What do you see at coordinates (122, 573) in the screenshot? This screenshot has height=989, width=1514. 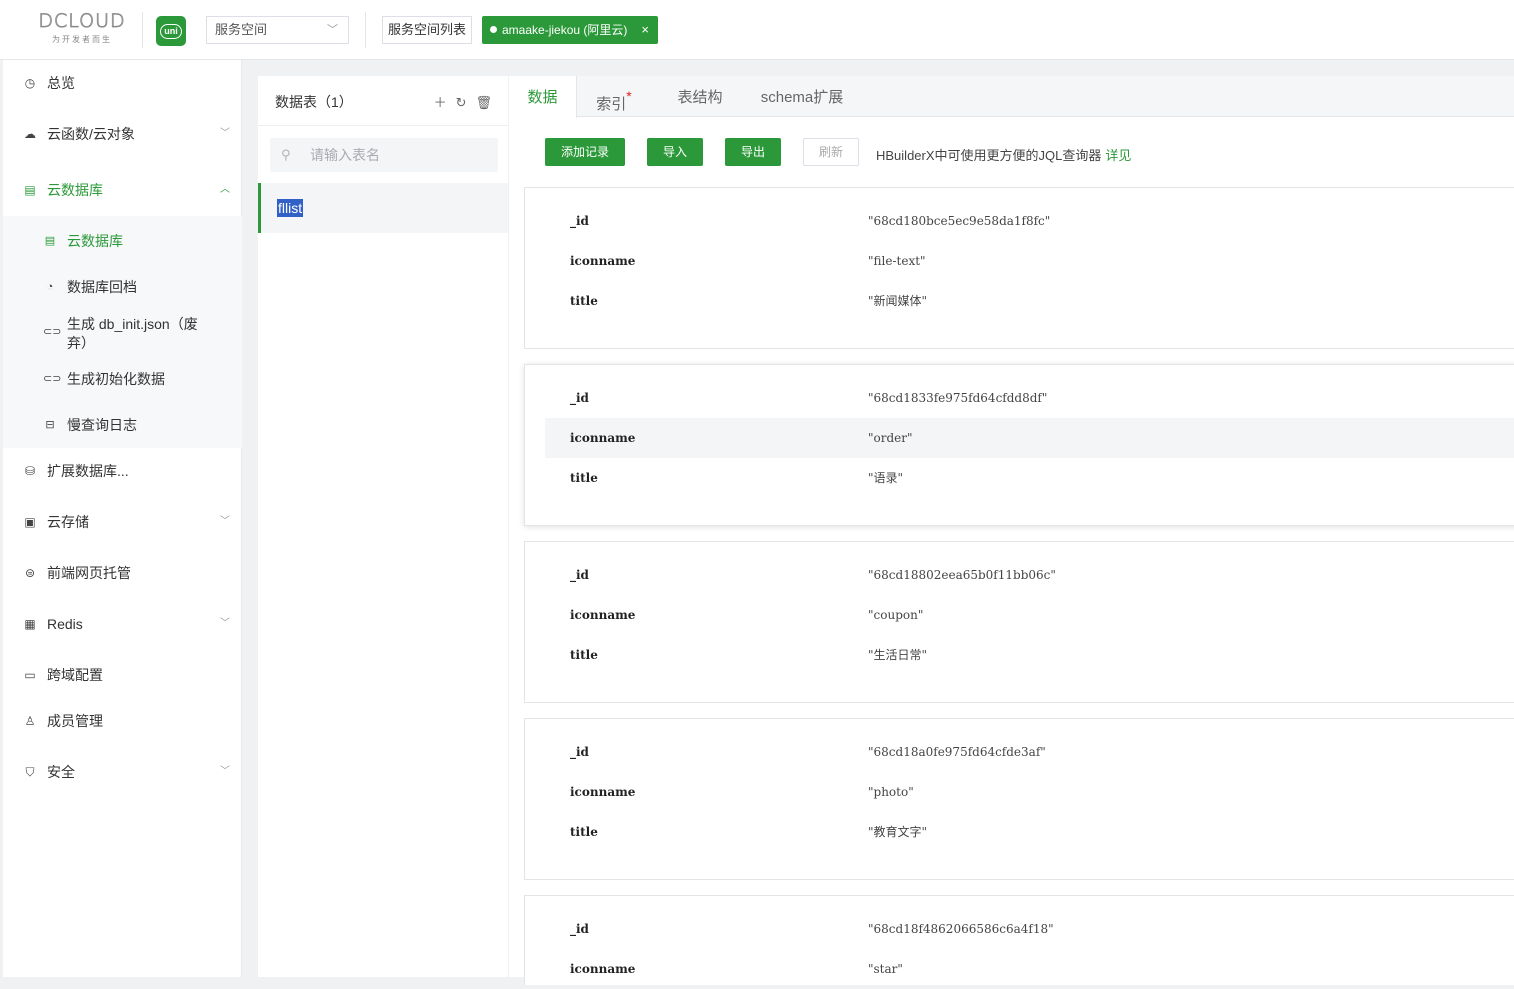 I see `sidebar-item-hosting: ⊜ 前端网页托管` at bounding box center [122, 573].